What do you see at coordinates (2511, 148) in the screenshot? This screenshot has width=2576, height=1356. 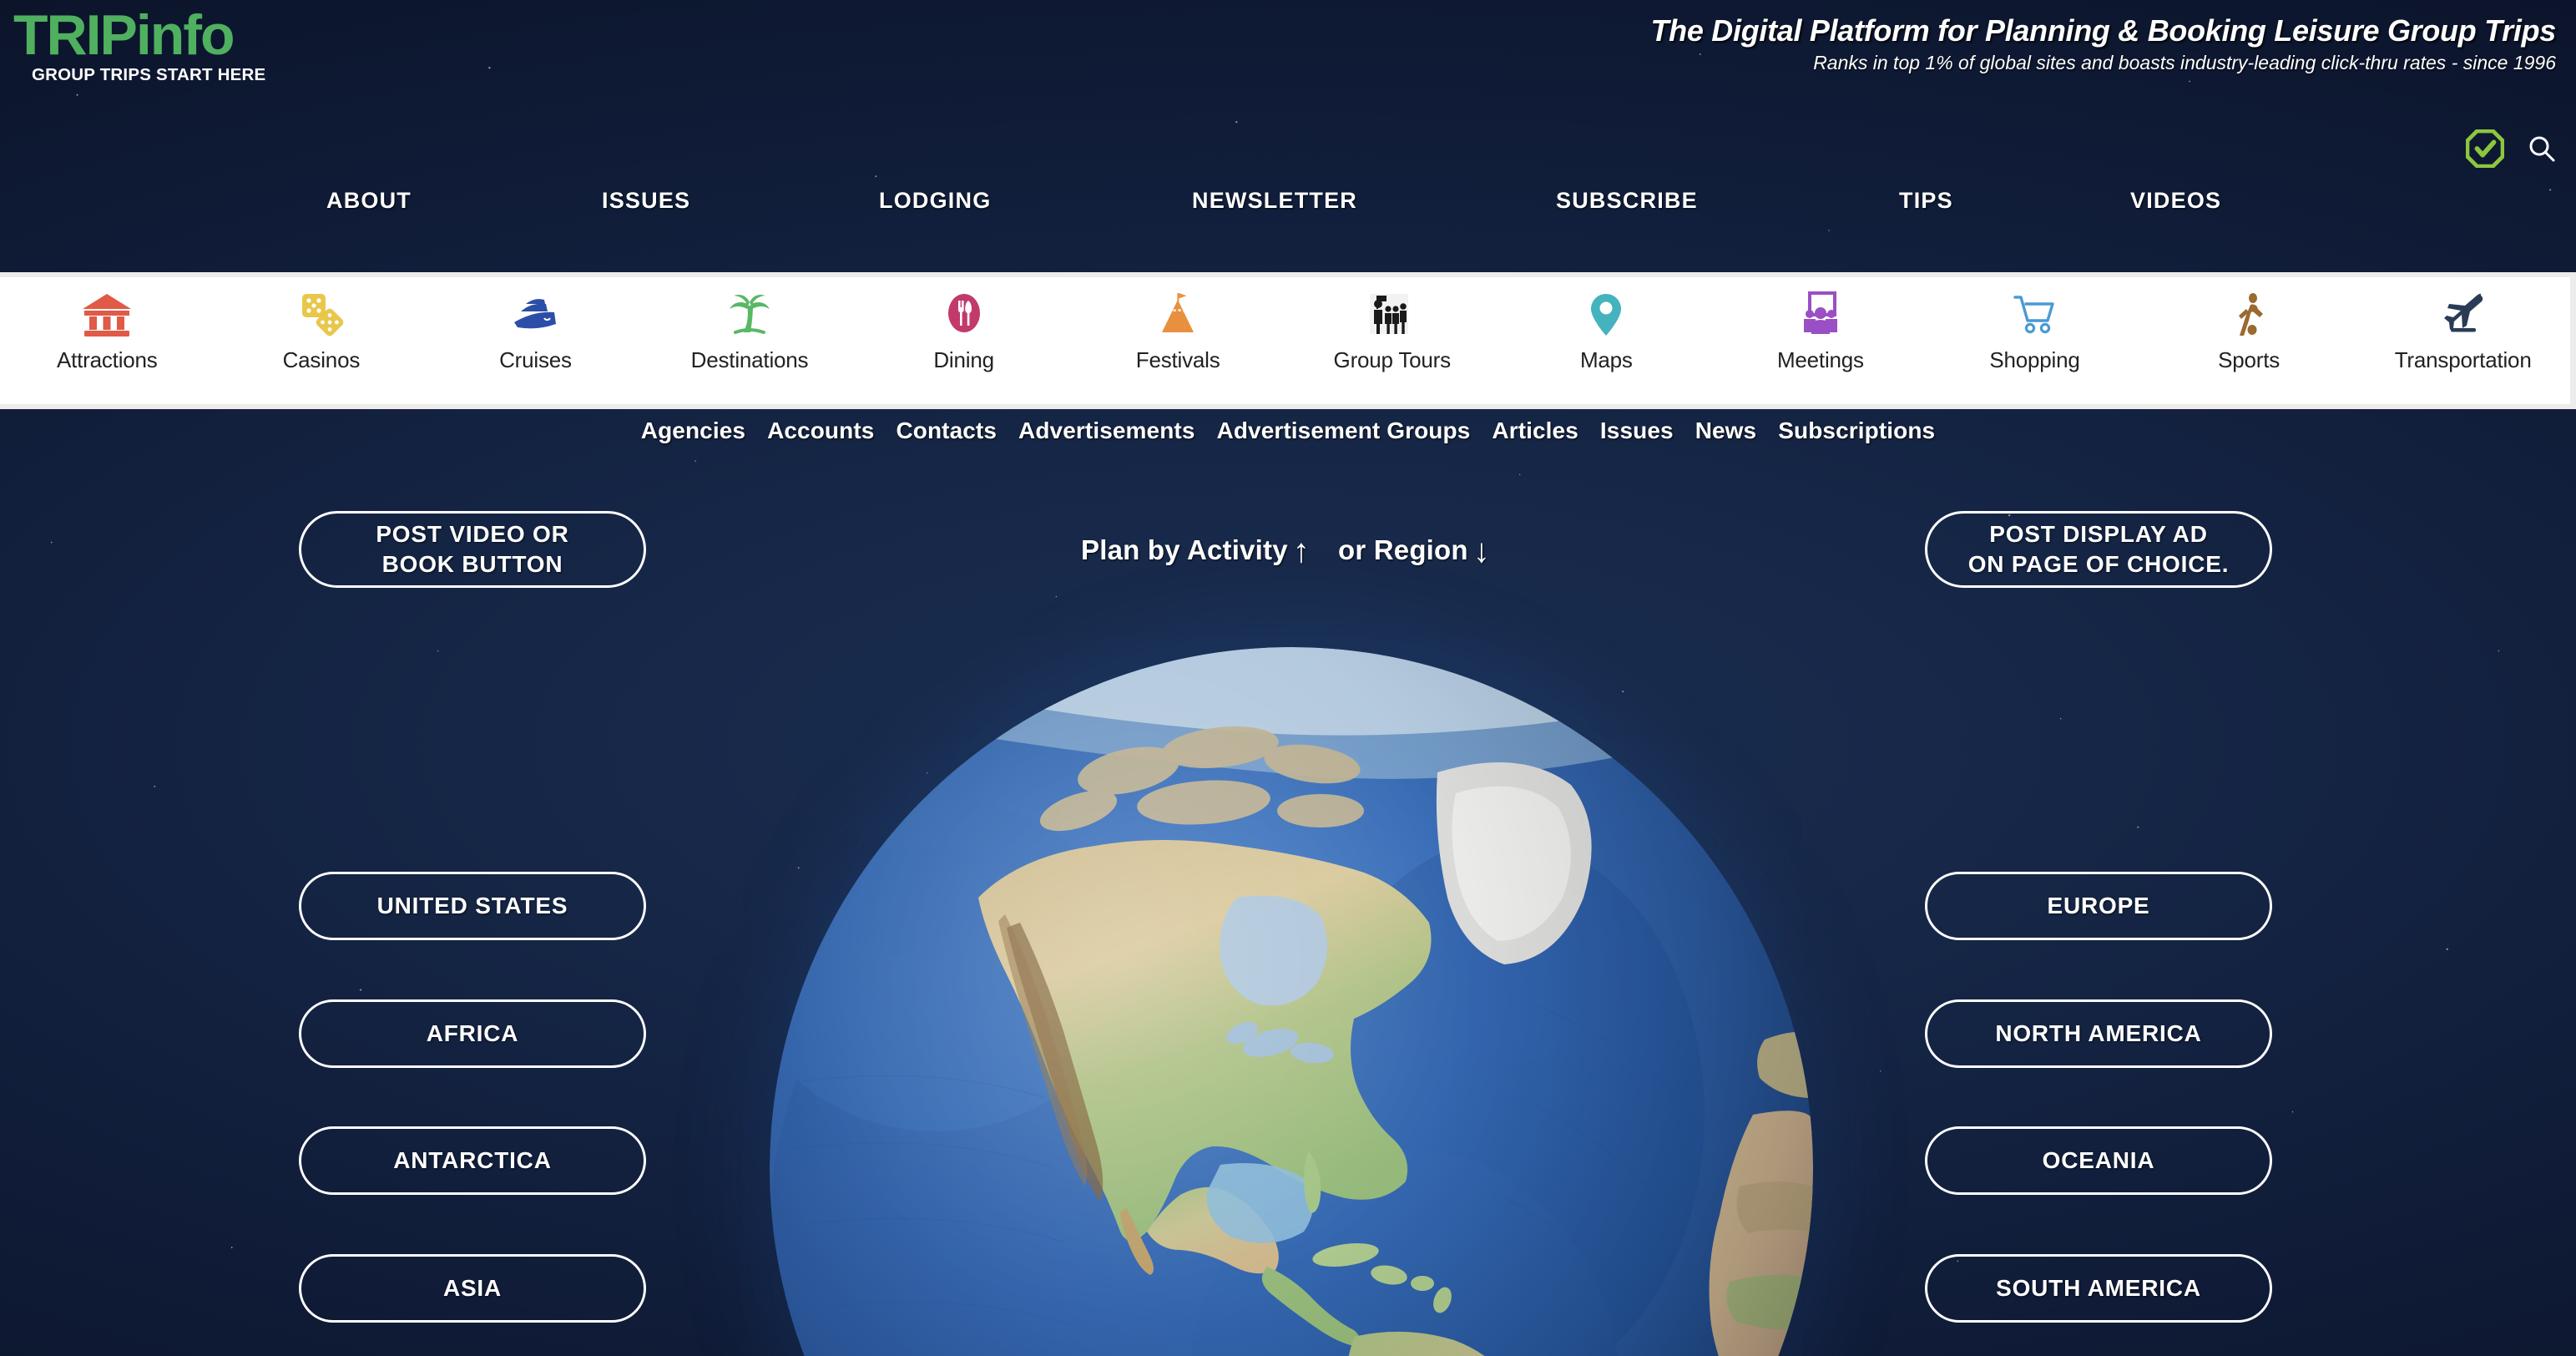 I see `header-icon-group` at bounding box center [2511, 148].